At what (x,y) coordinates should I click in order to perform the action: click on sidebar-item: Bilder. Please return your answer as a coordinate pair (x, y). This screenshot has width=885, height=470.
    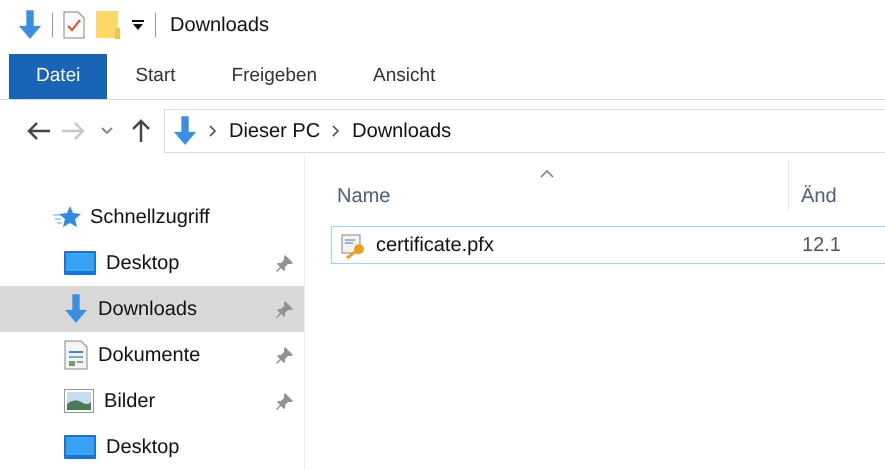
    Looking at the image, I should click on (152, 401).